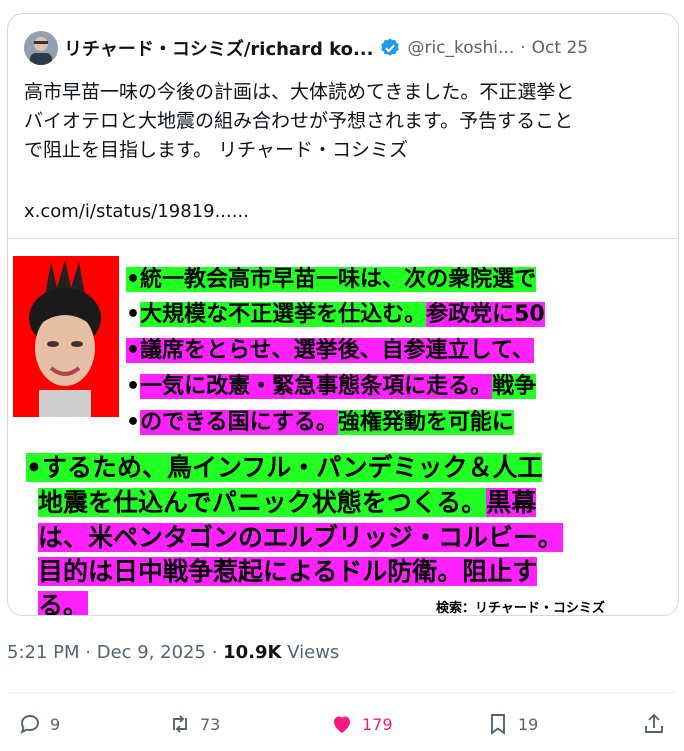 The width and height of the screenshot is (684, 751). What do you see at coordinates (528, 724) in the screenshot?
I see `bookmark-count: 19` at bounding box center [528, 724].